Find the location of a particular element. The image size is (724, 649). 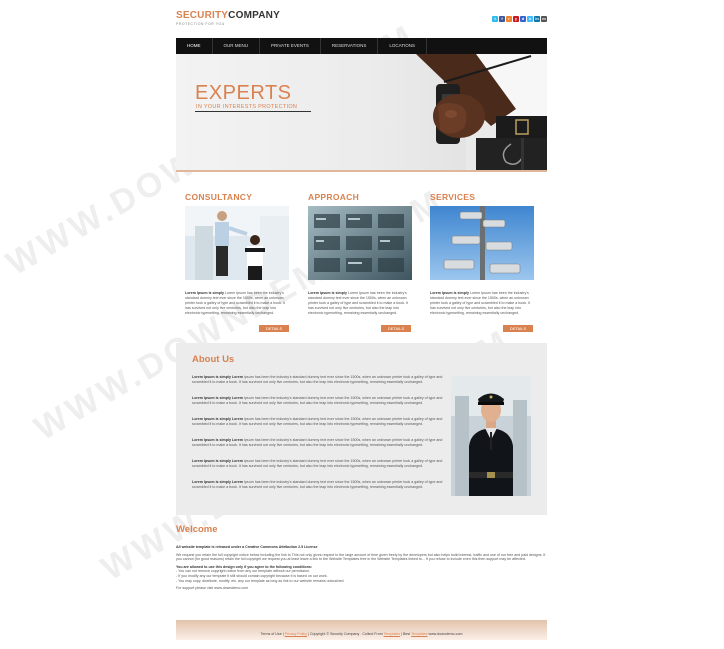

hero-guard-photo is located at coordinates (481, 112).